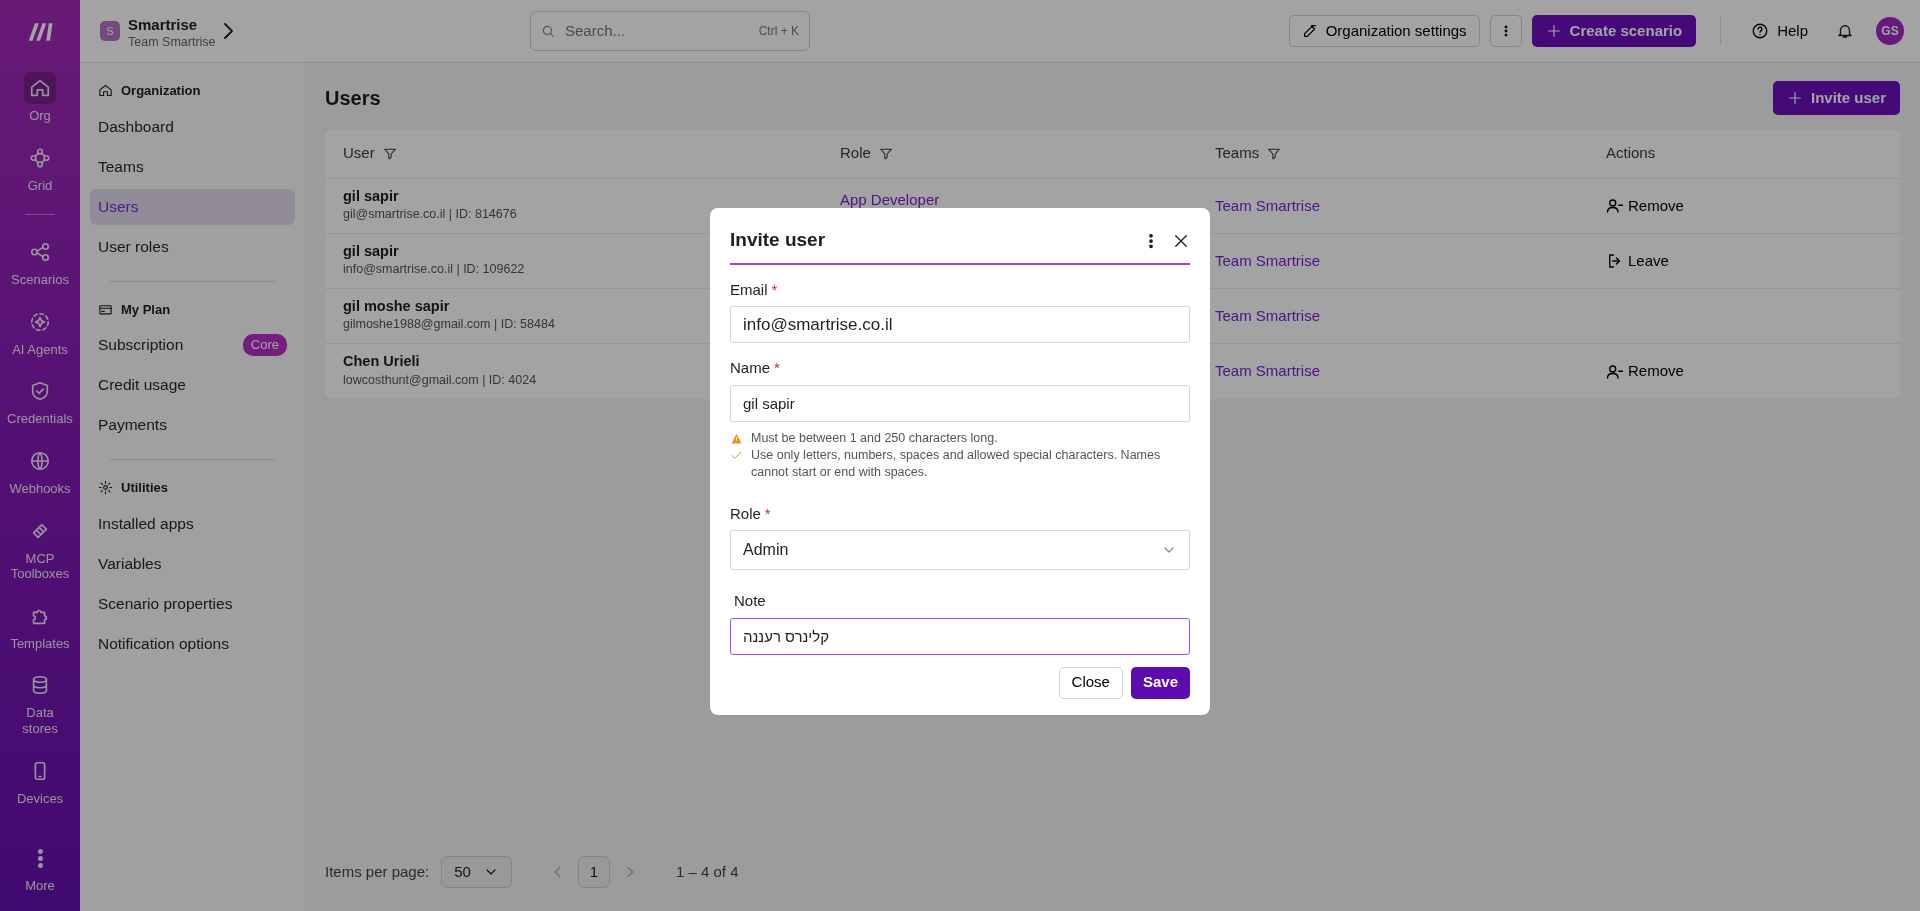  I want to click on user-details: info@smartrise.co.il | ID: 109622, so click(434, 270).